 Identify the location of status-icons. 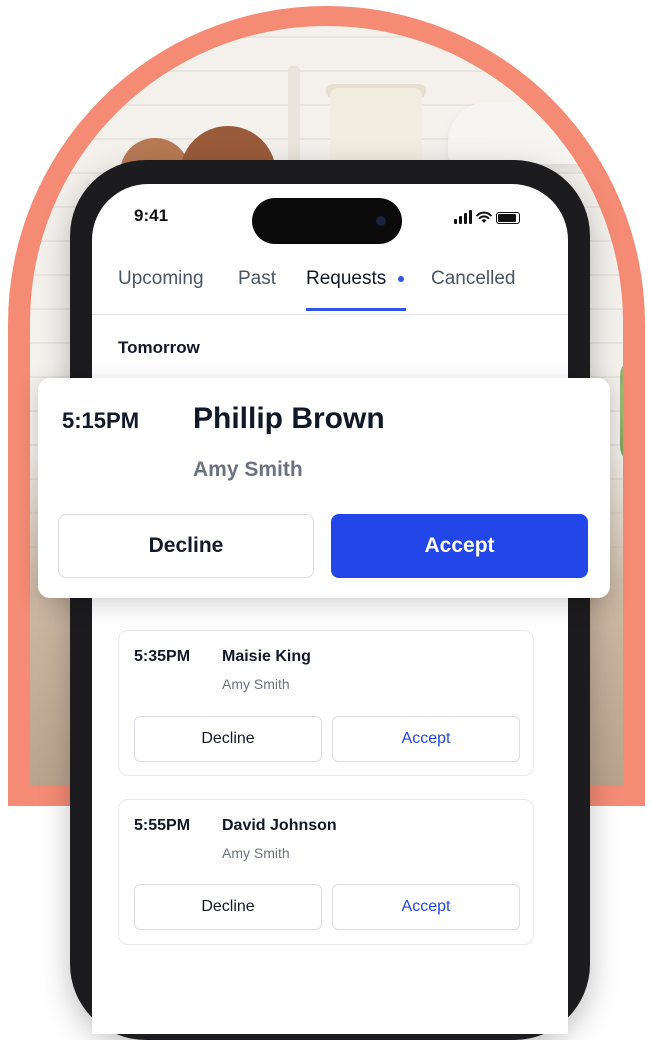
(487, 216).